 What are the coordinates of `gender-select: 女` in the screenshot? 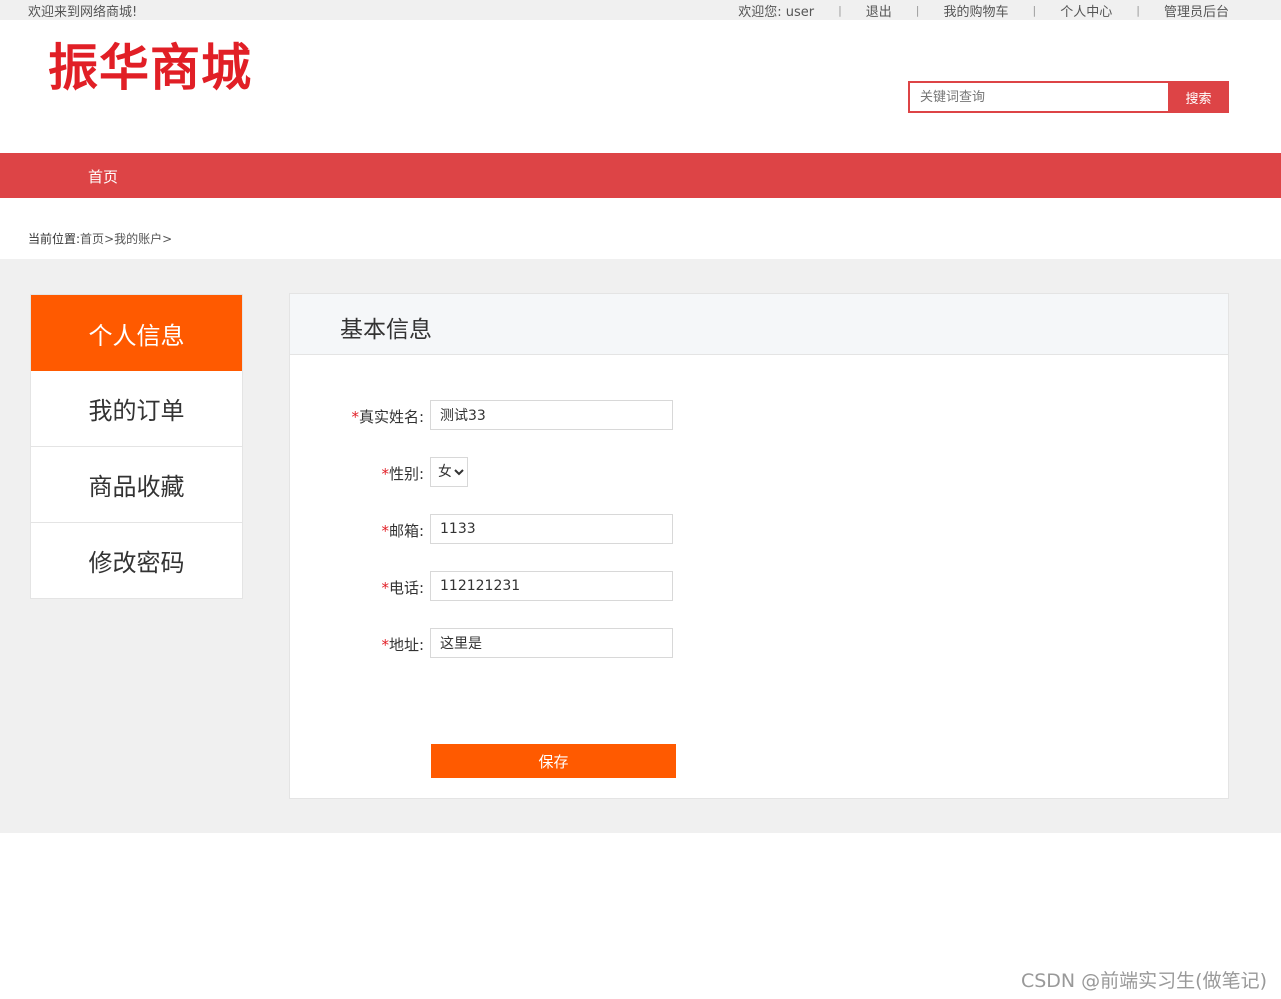 It's located at (449, 472).